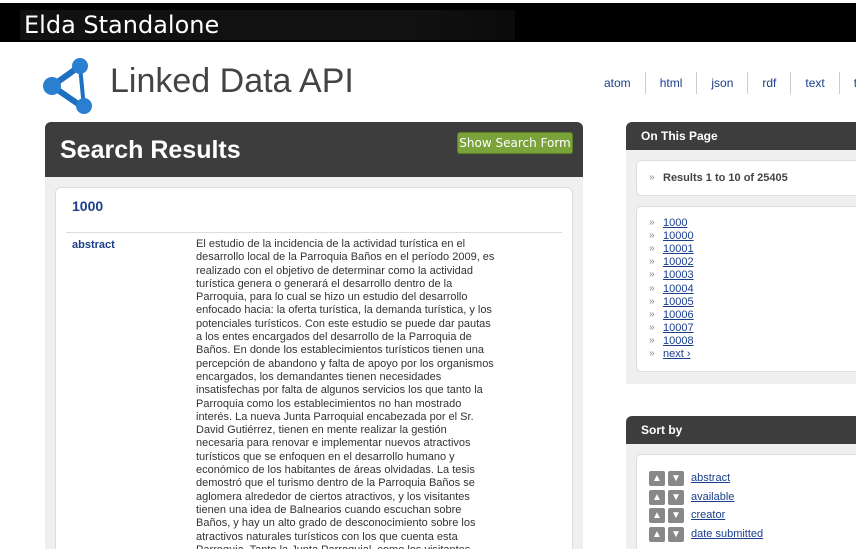 This screenshot has width=856, height=549. I want to click on result-item-link: 1000, so click(87, 206).